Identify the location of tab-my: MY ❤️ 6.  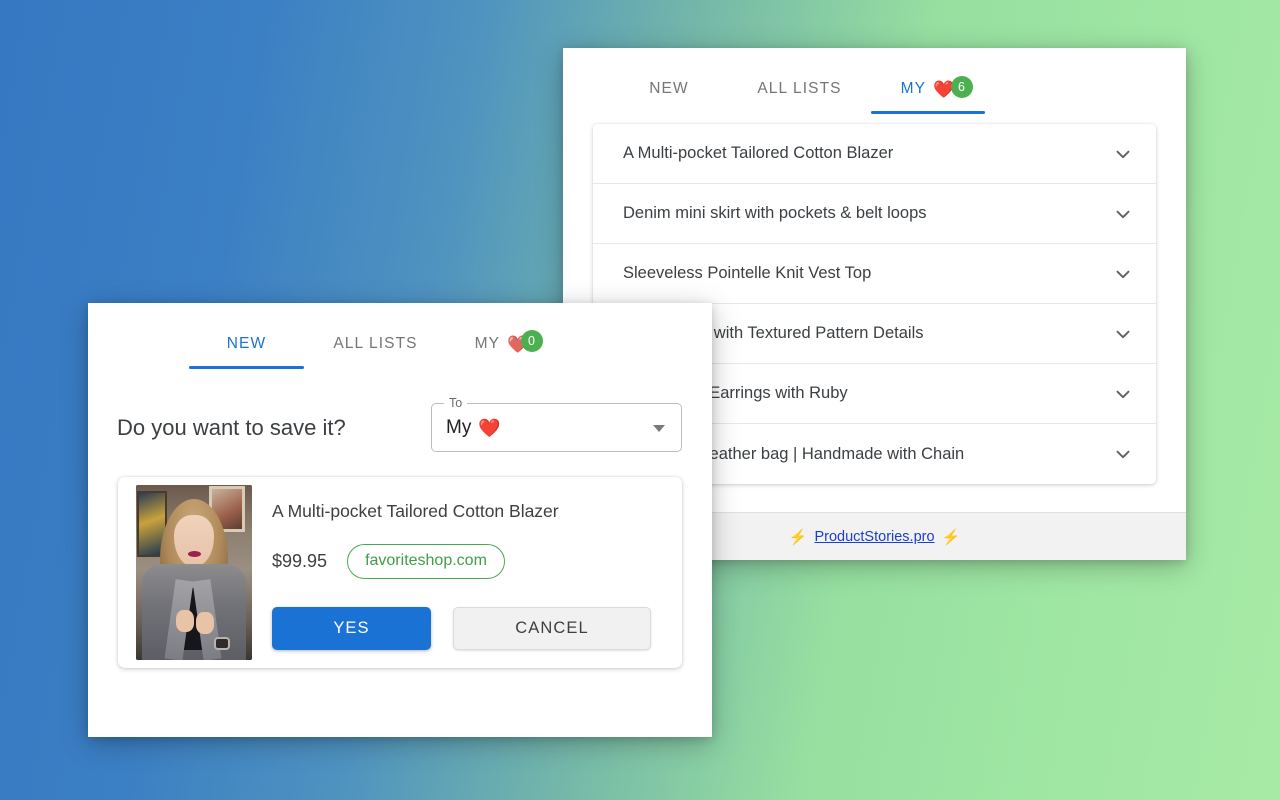
(928, 95).